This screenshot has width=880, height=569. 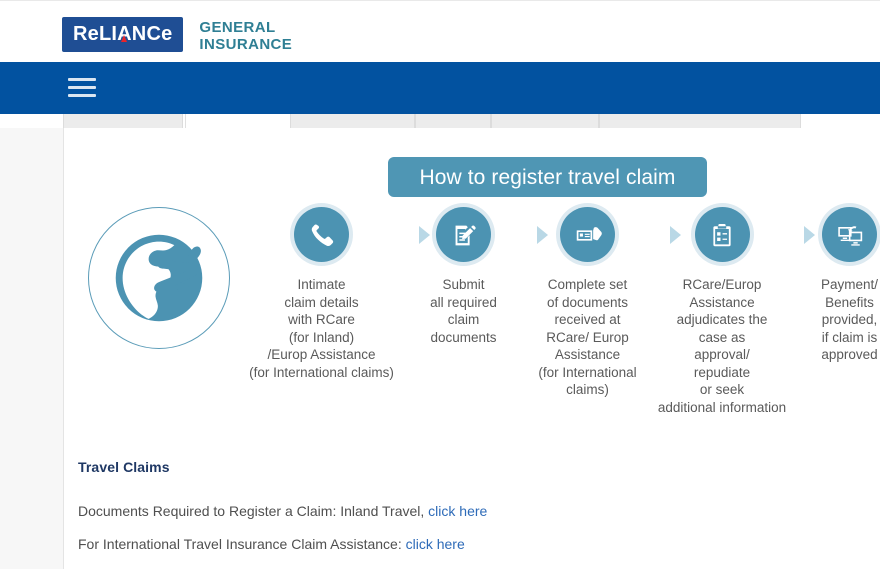 What do you see at coordinates (849, 234) in the screenshot?
I see `monitors-transfer-icon` at bounding box center [849, 234].